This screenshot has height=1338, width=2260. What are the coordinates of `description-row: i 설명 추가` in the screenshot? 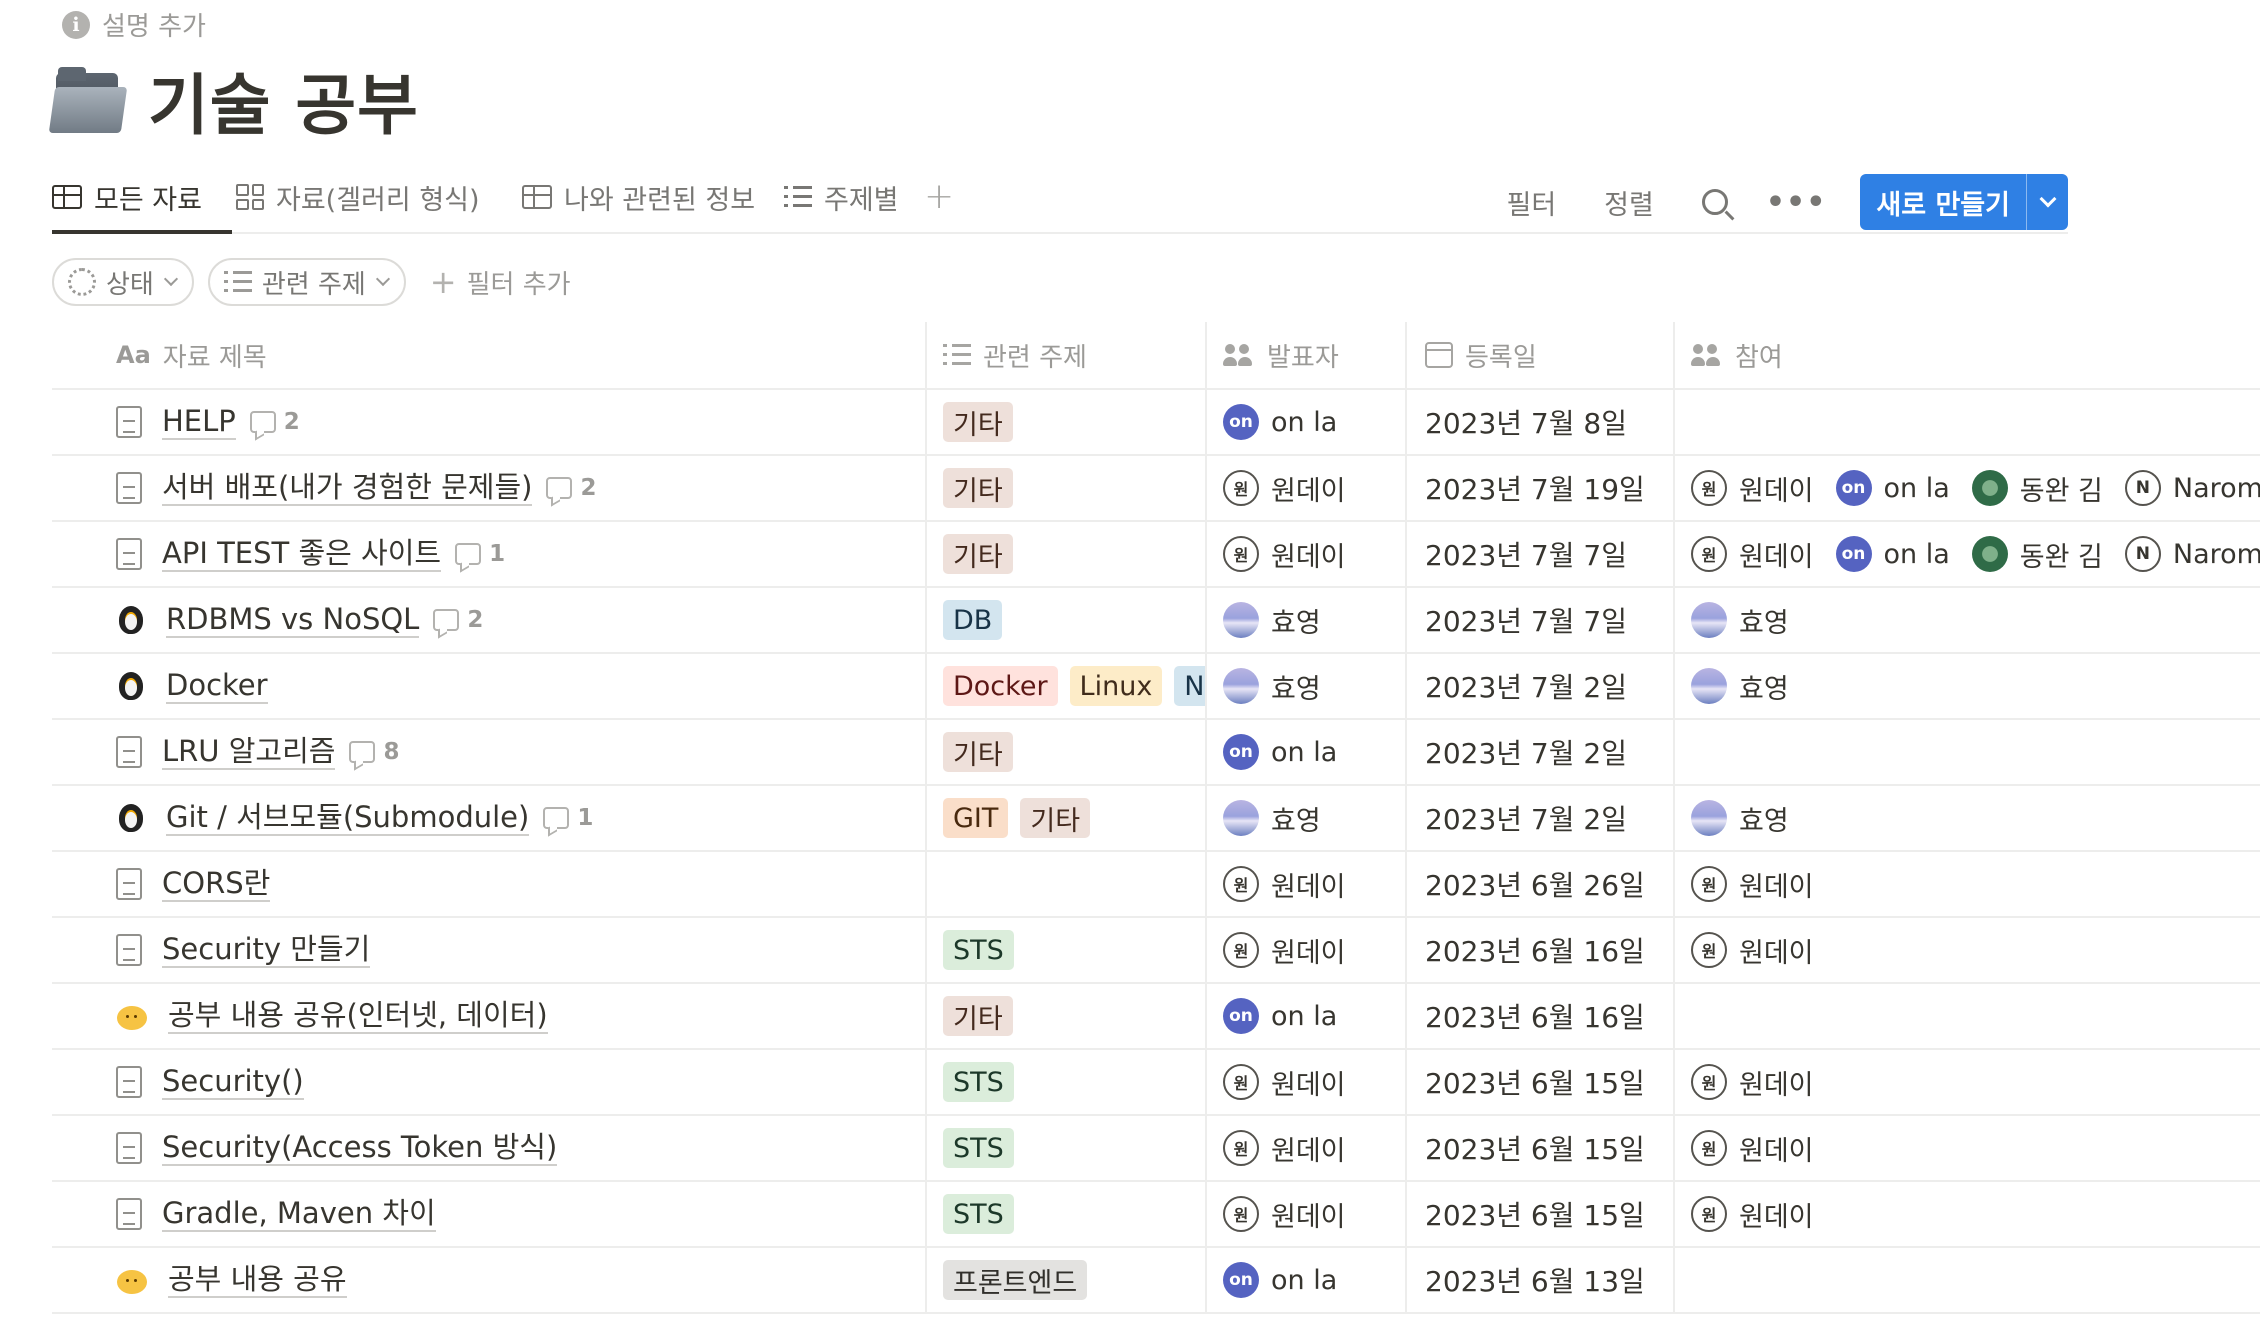 It's located at (134, 24).